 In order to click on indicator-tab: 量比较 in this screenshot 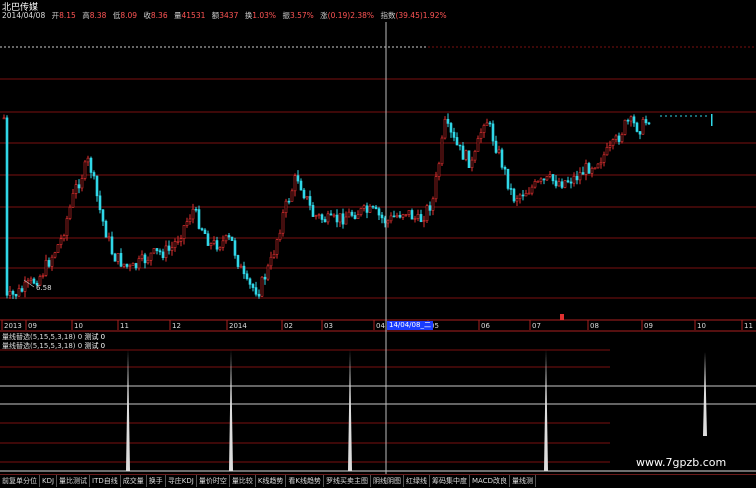, I will do `click(243, 481)`.